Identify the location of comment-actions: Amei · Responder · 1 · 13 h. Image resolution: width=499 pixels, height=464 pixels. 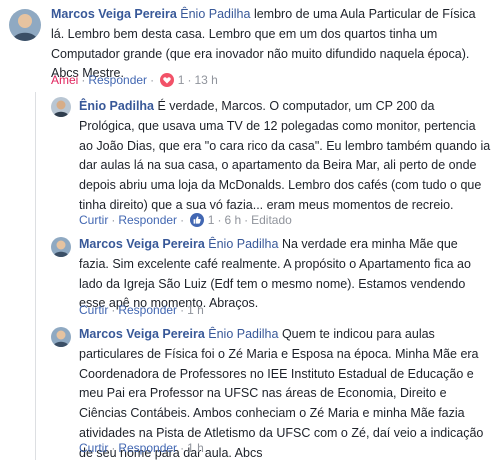
(134, 81).